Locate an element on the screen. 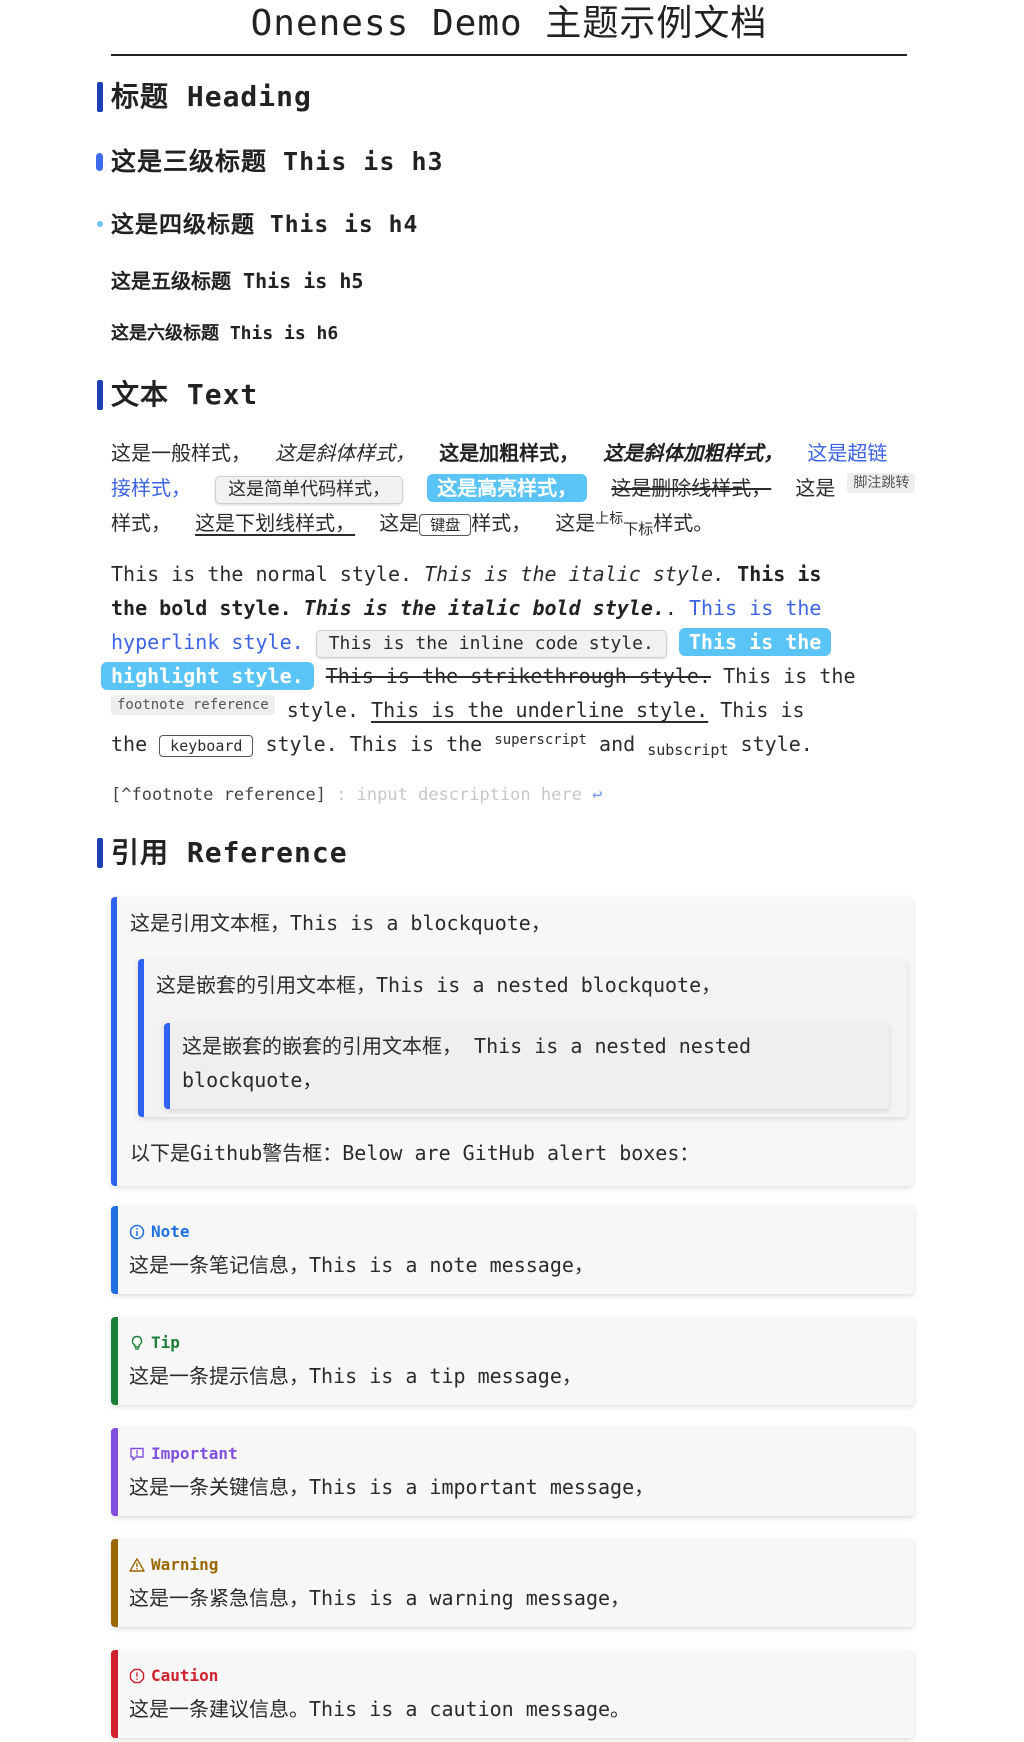 The width and height of the screenshot is (1024, 1742). en-subscript: subscript is located at coordinates (688, 750).